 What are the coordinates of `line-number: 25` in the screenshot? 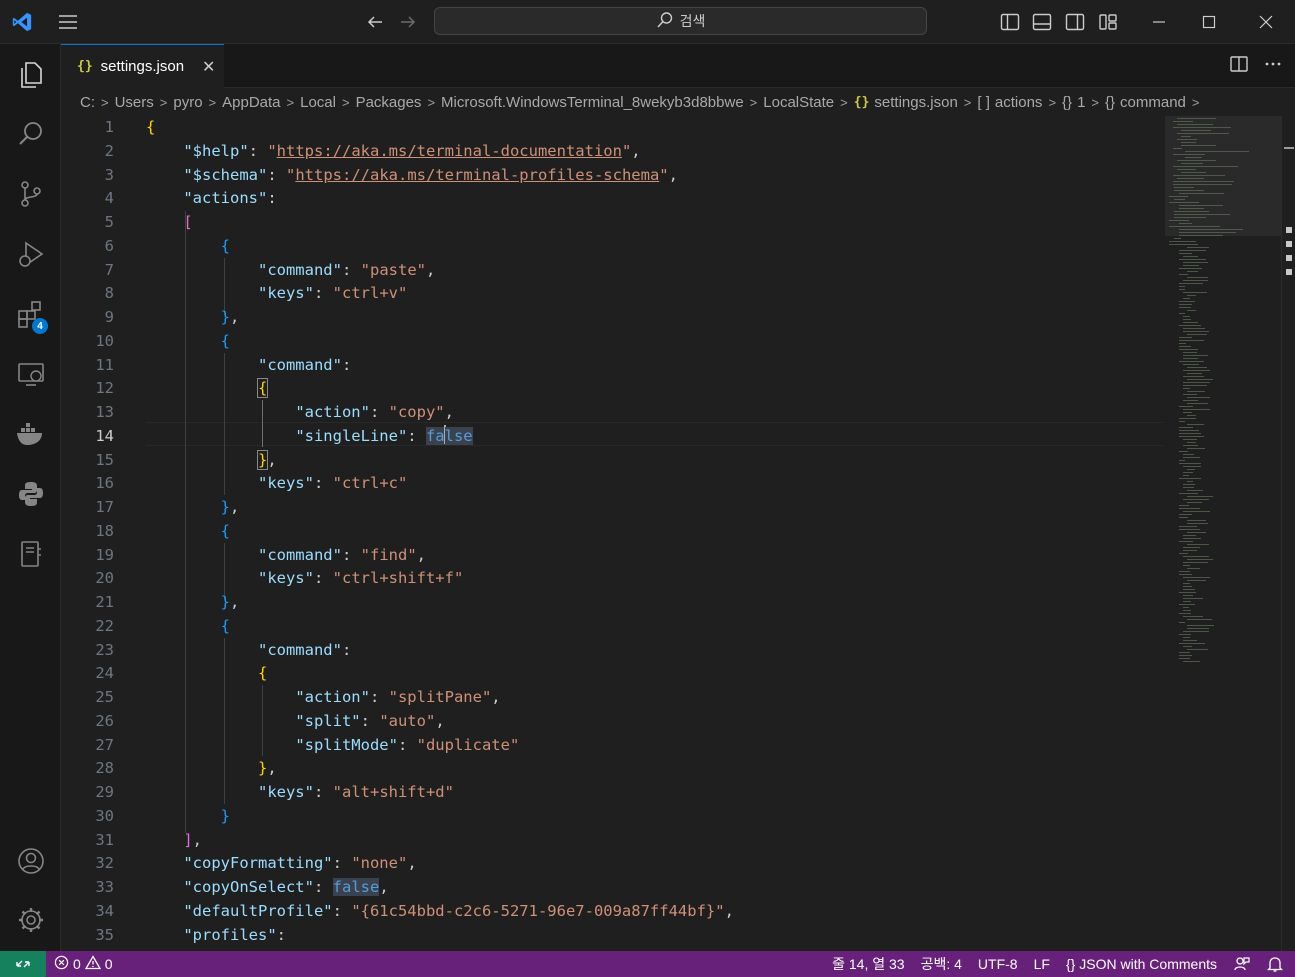 It's located at (104, 697).